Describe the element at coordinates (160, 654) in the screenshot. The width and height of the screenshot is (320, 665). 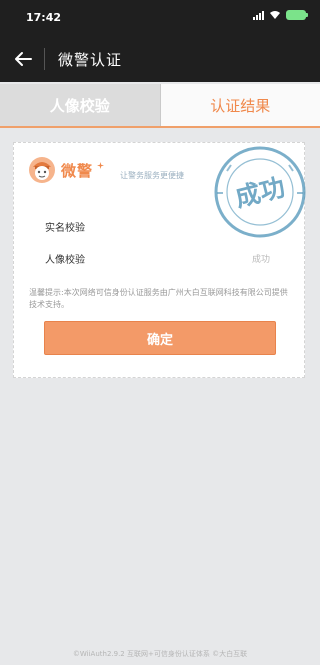
I see `footer-text: ©WiiAuth2.9.2 互联网+可信身份认证体系 ©大白互联` at that location.